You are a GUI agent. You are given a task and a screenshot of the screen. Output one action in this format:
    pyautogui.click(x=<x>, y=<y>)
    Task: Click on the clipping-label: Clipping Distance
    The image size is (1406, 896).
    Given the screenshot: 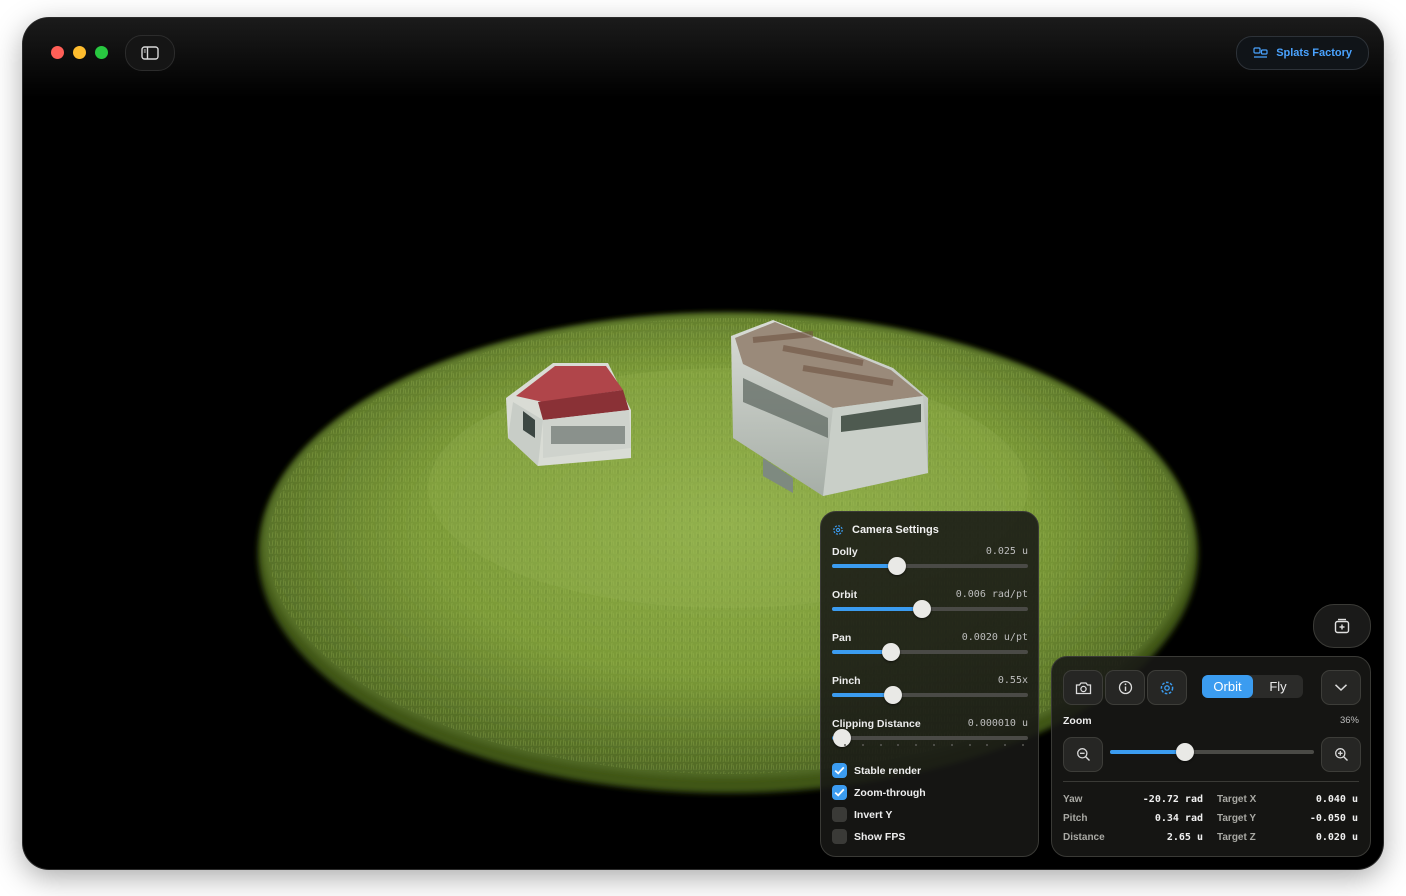 What is the action you would take?
    pyautogui.click(x=876, y=724)
    